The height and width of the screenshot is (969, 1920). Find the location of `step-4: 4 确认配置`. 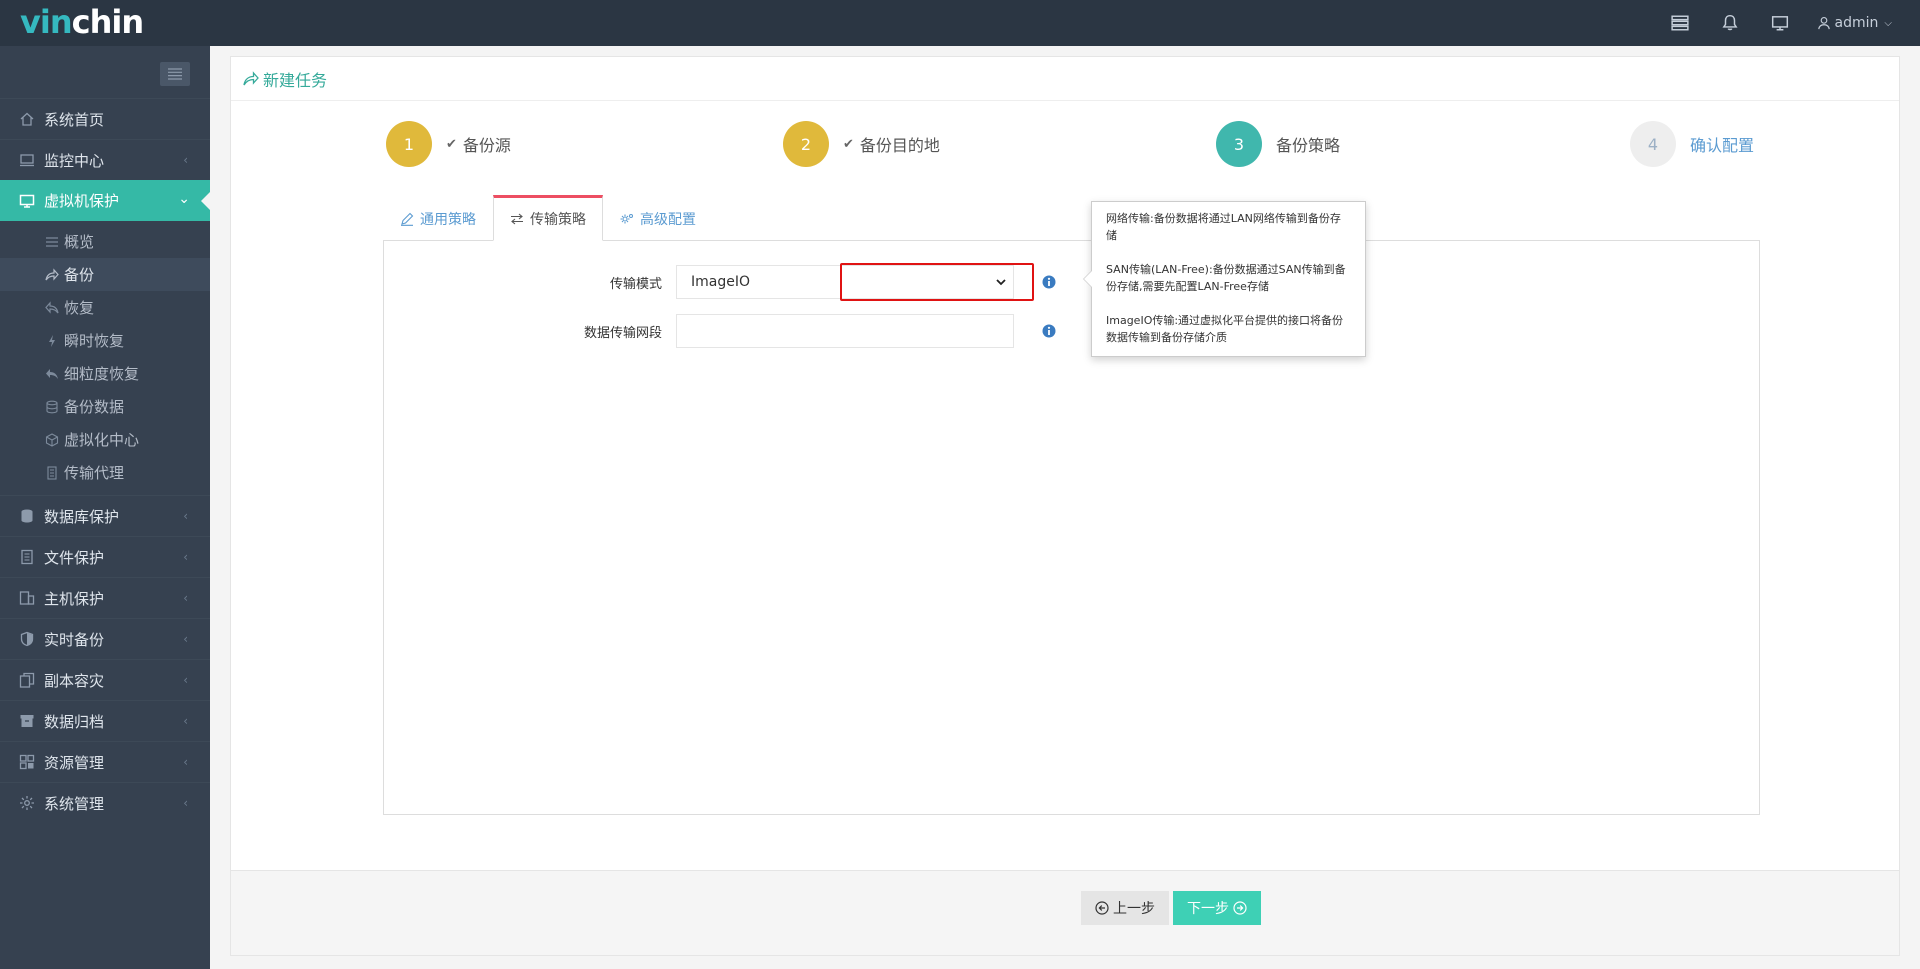

step-4: 4 确认配置 is located at coordinates (1692, 144).